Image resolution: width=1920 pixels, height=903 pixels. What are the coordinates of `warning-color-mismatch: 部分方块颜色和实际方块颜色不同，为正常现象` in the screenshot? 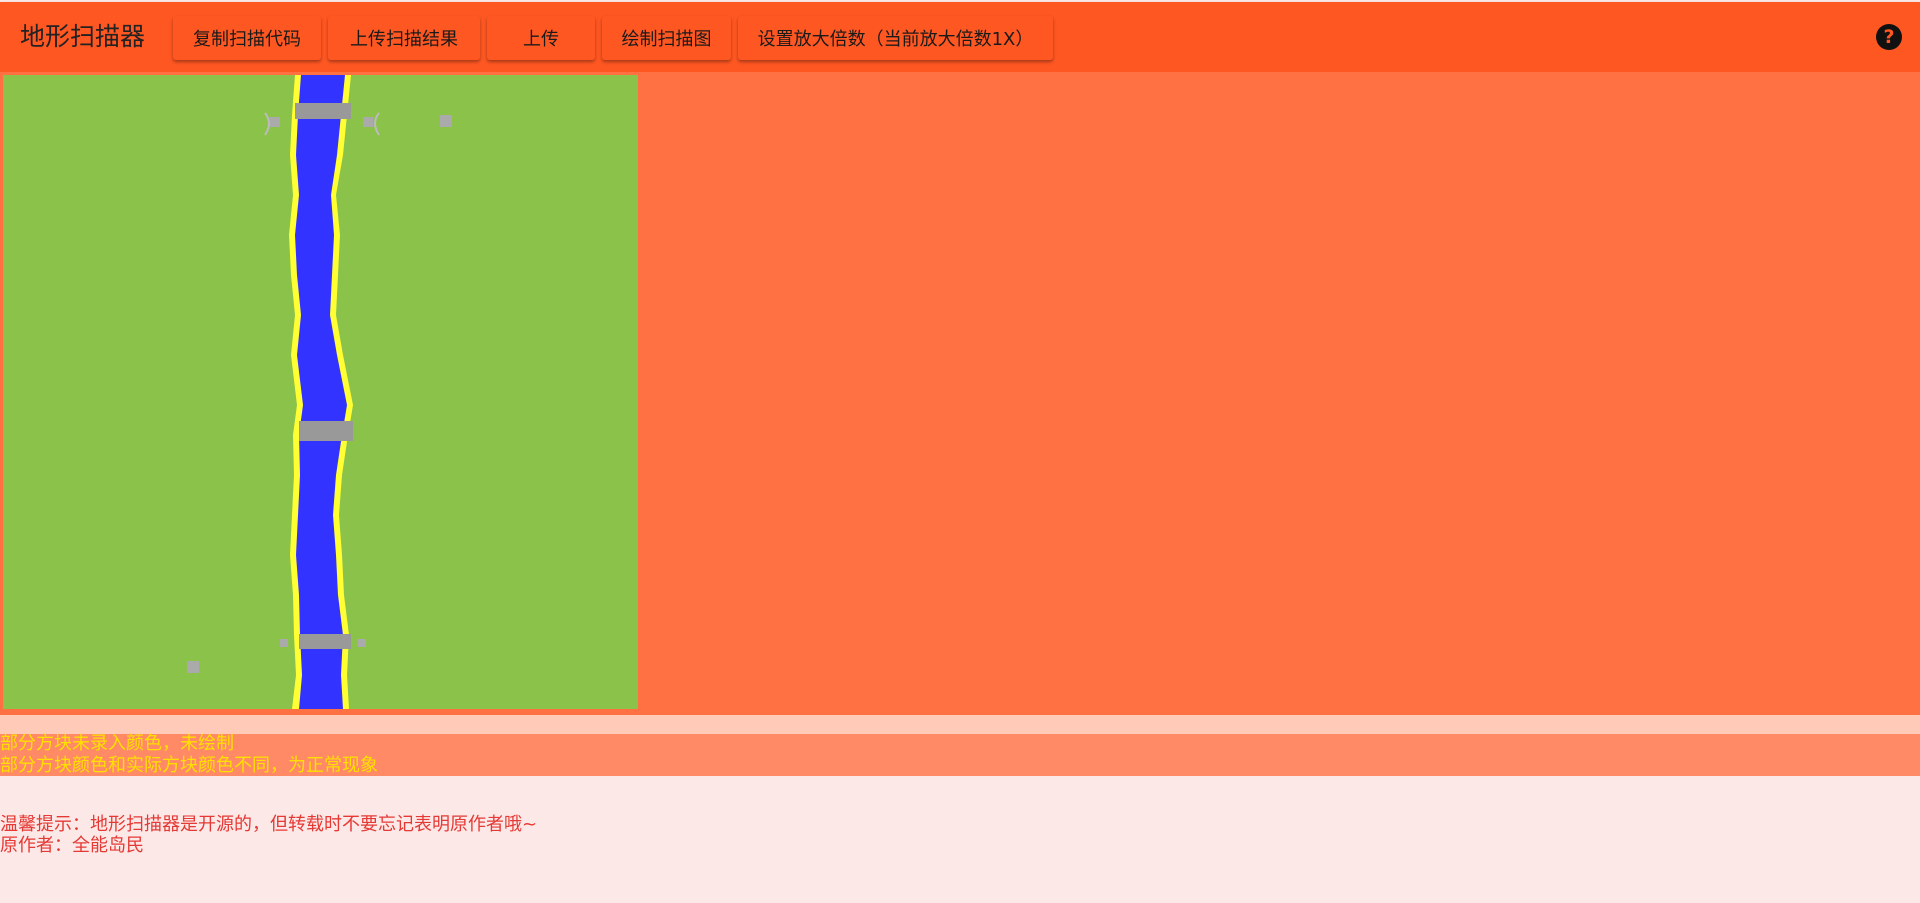 It's located at (189, 765).